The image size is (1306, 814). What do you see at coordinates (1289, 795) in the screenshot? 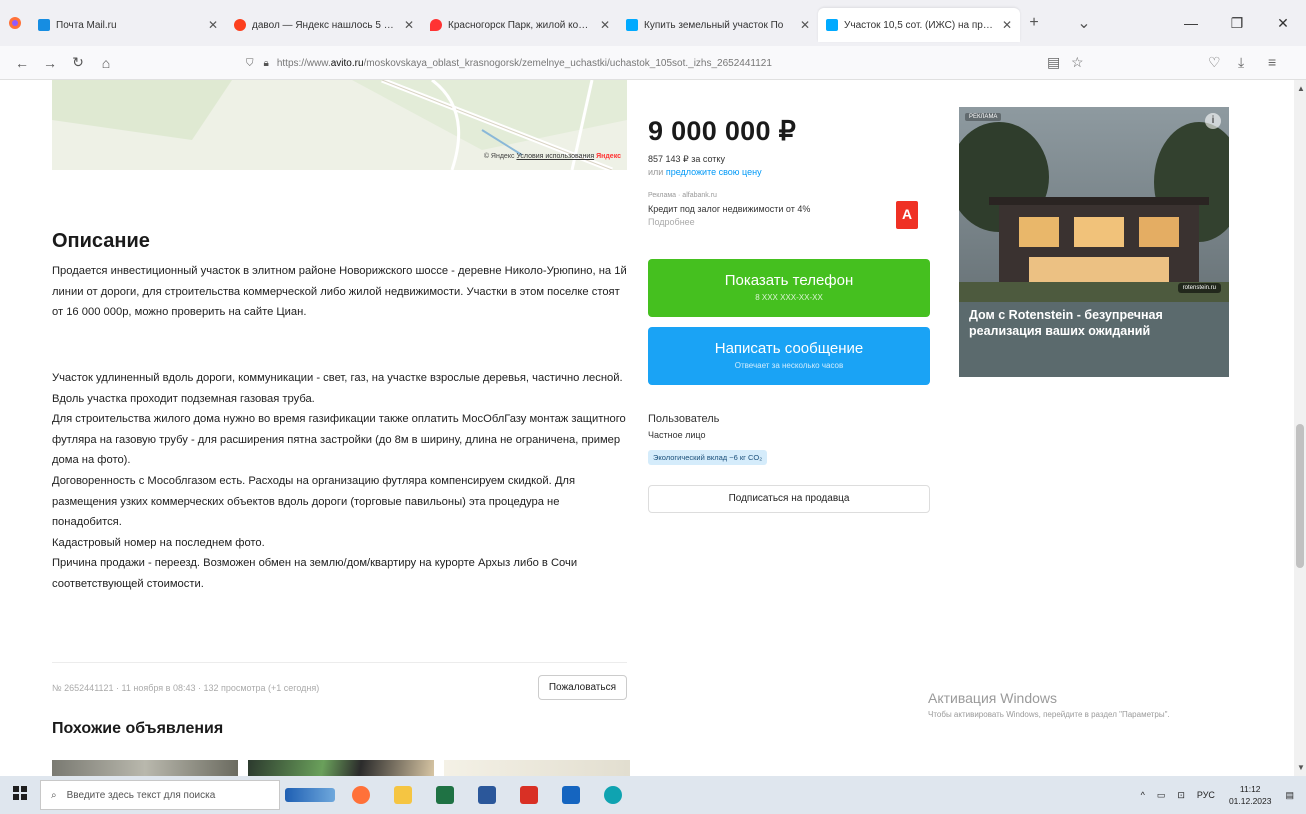
I see `notifications-icon: ▤` at bounding box center [1289, 795].